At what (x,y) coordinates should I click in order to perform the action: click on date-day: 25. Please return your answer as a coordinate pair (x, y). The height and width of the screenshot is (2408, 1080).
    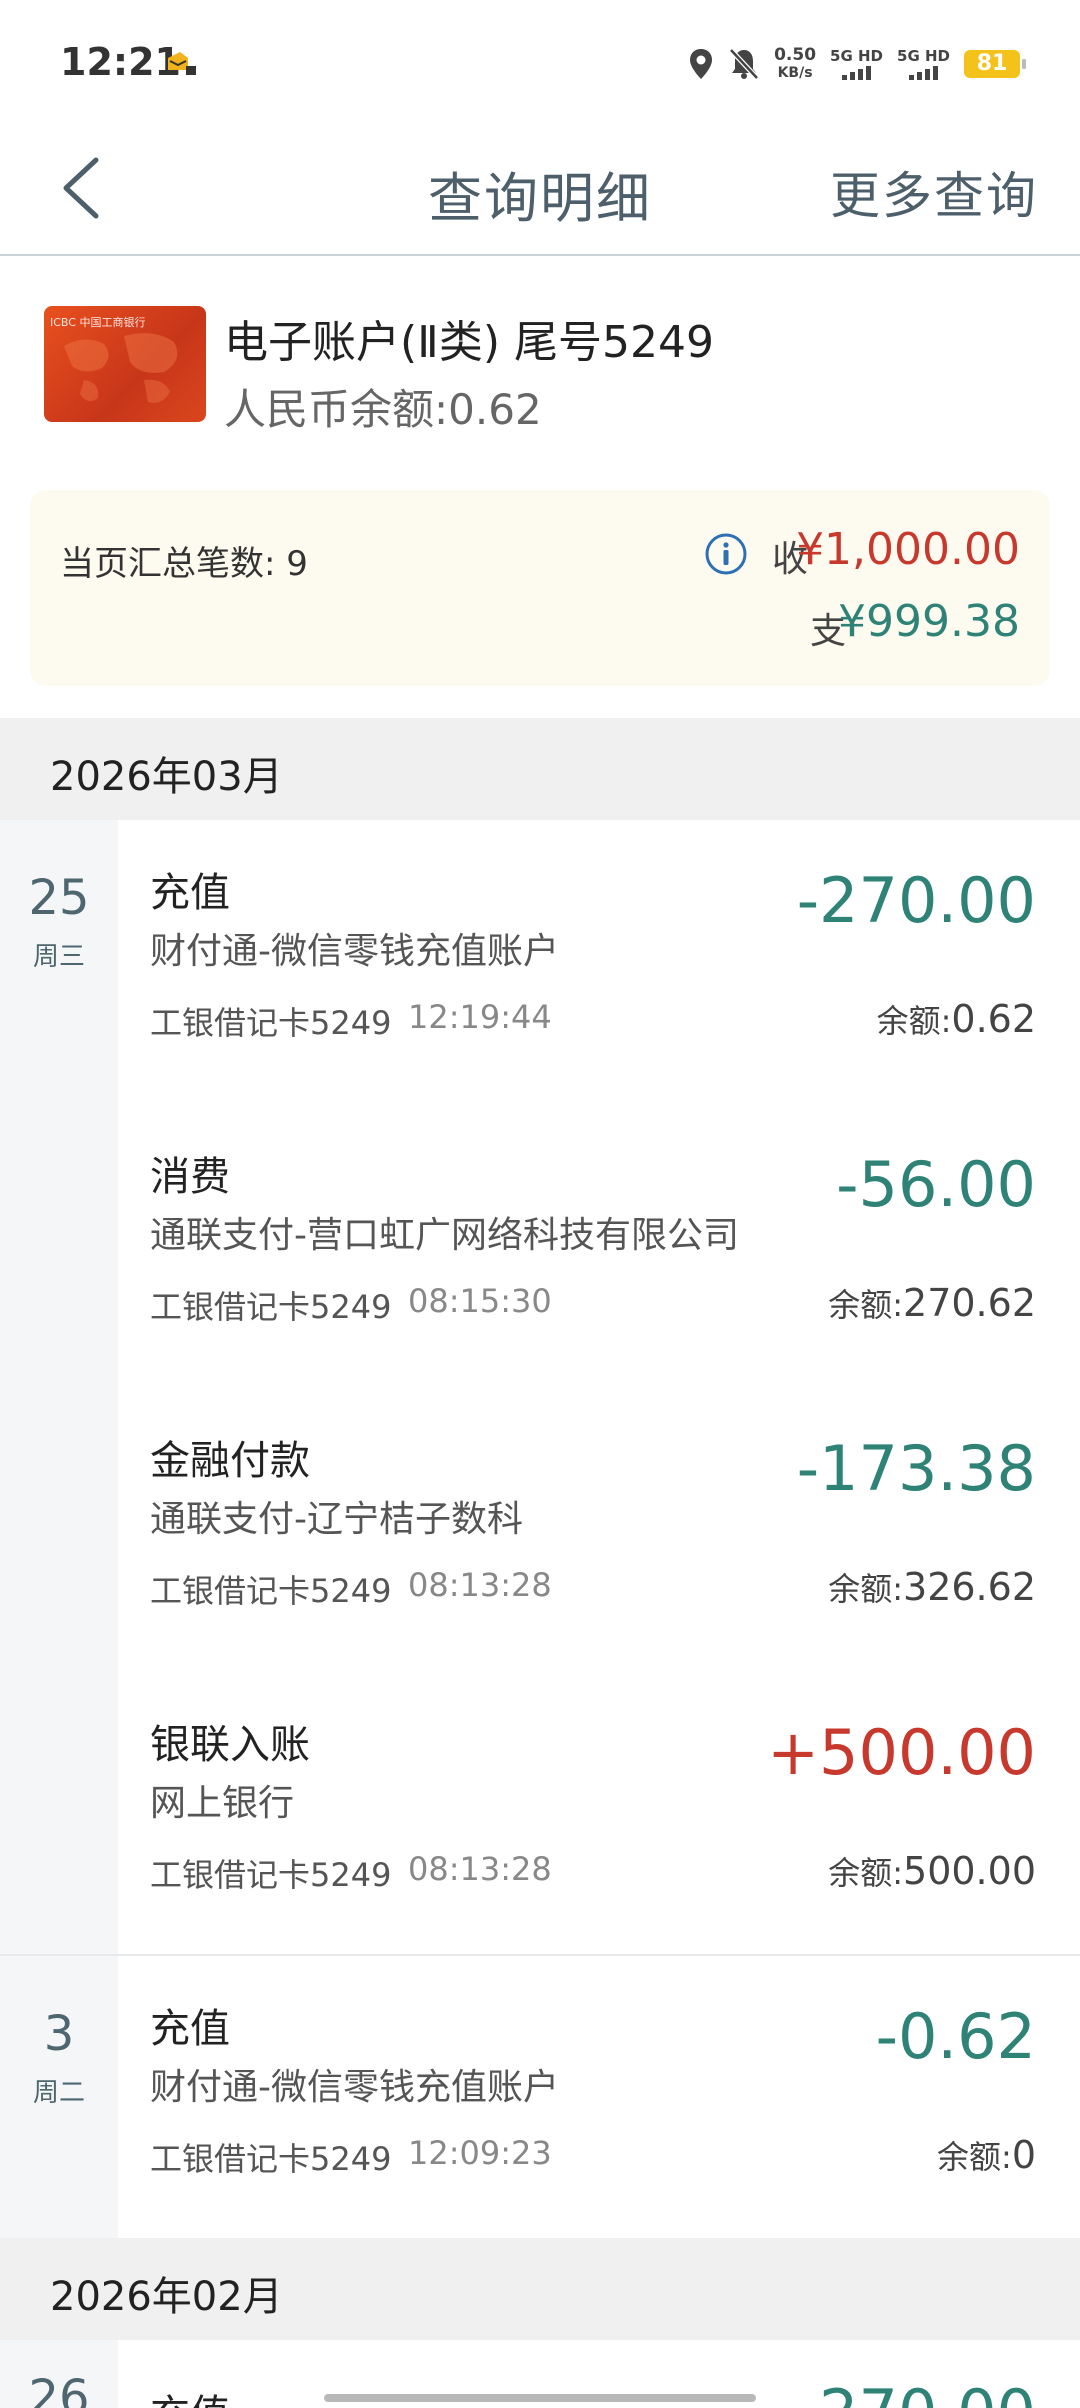
    Looking at the image, I should click on (59, 898).